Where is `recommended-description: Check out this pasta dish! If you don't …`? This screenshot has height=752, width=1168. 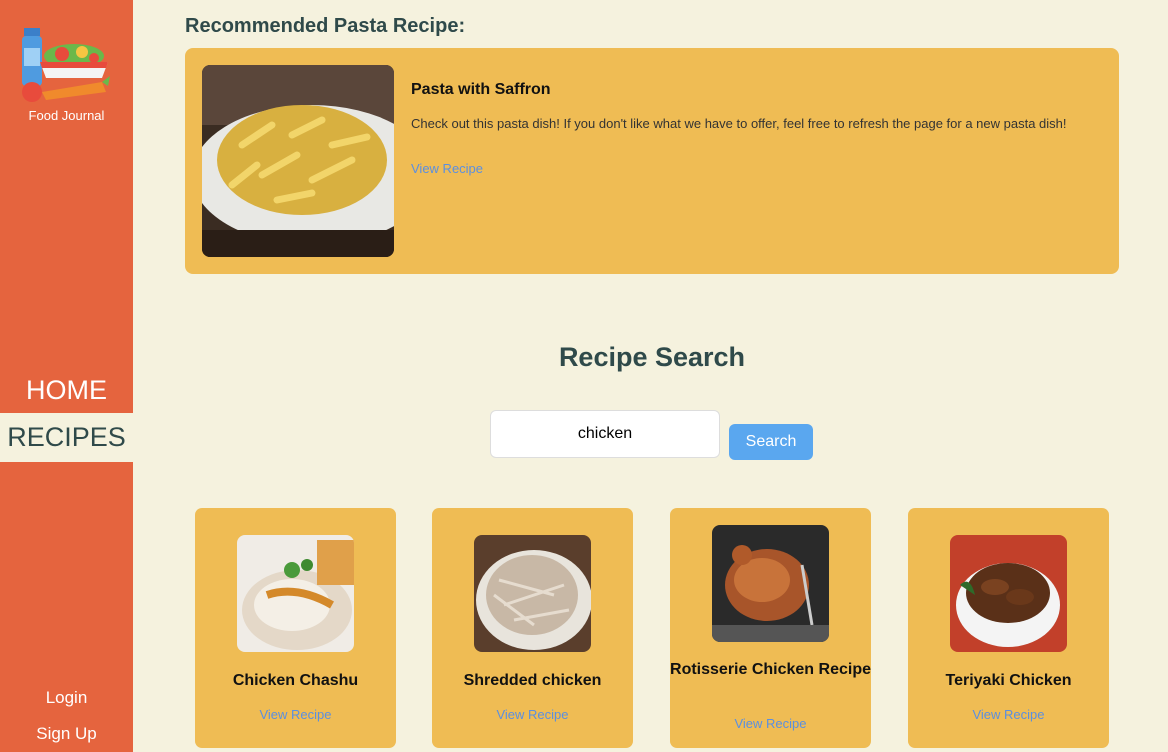
recommended-description: Check out this pasta dish! If you don't … is located at coordinates (739, 123).